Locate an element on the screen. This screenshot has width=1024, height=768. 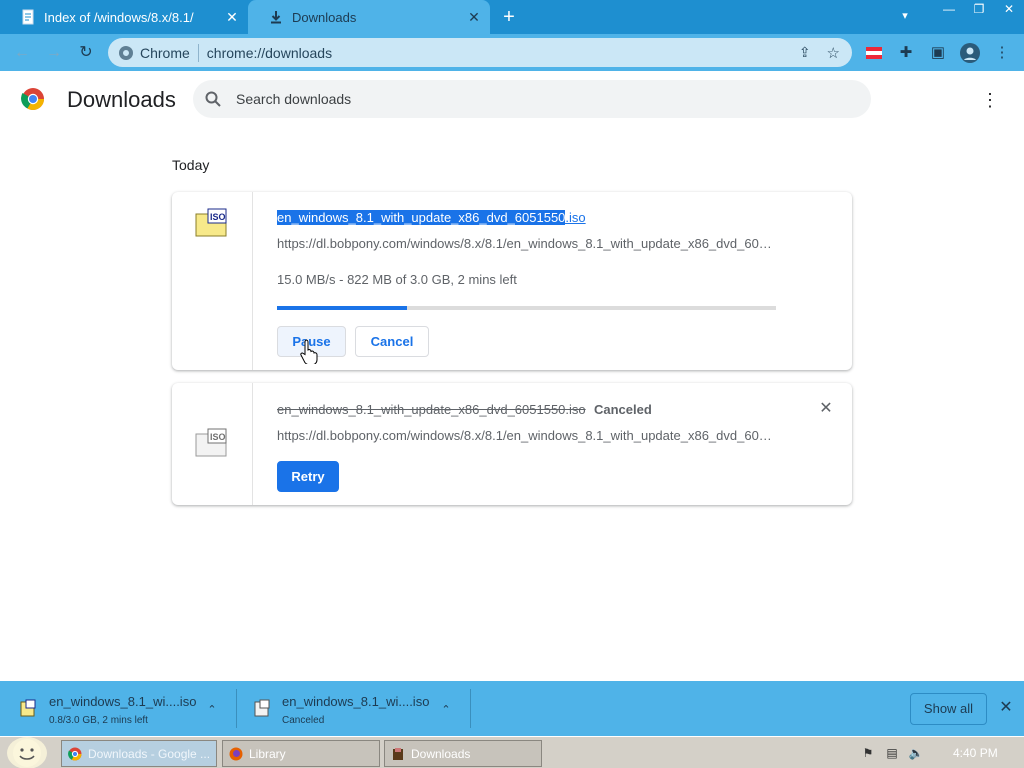
show-all-button: Show all is located at coordinates (948, 709).